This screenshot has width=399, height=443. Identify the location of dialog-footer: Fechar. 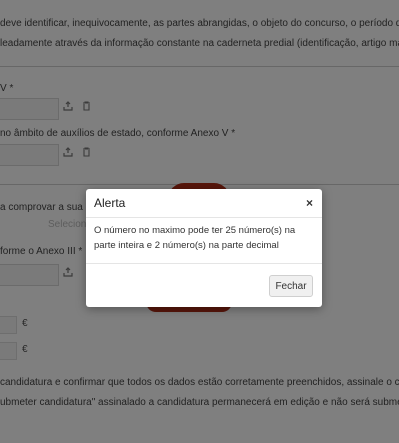
(204, 285).